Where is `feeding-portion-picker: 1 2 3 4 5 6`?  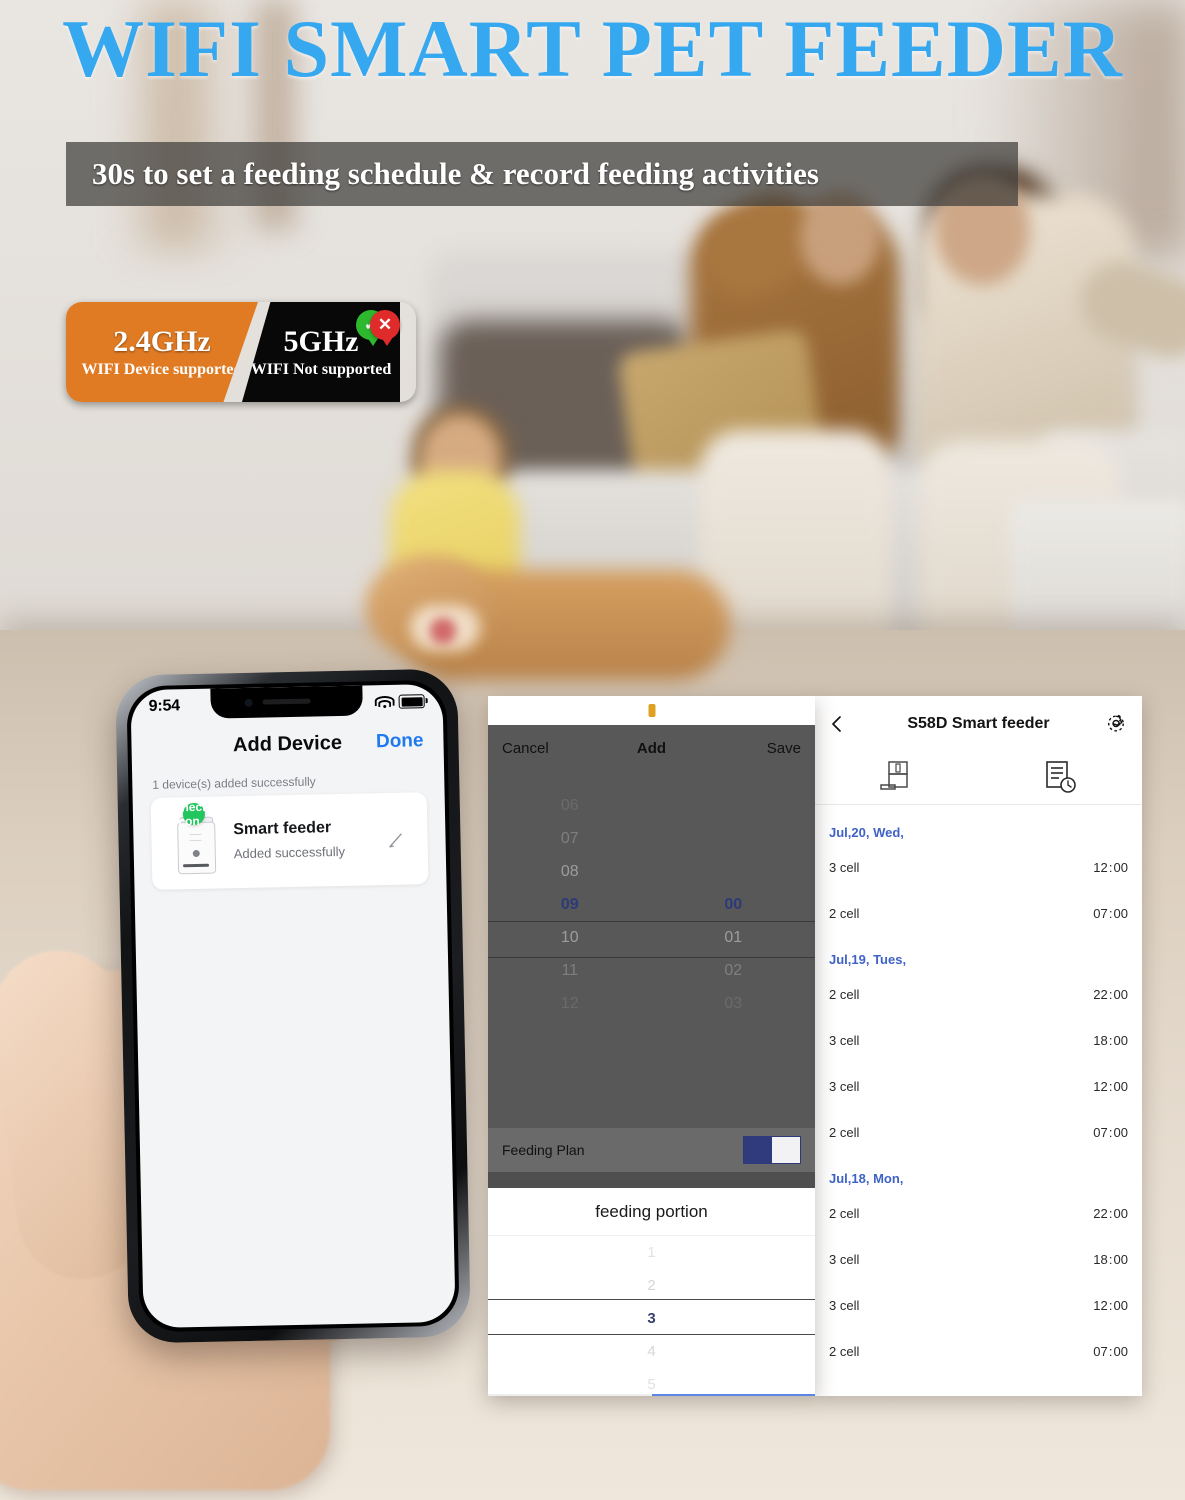 feeding-portion-picker: 1 2 3 4 5 6 is located at coordinates (651, 1316).